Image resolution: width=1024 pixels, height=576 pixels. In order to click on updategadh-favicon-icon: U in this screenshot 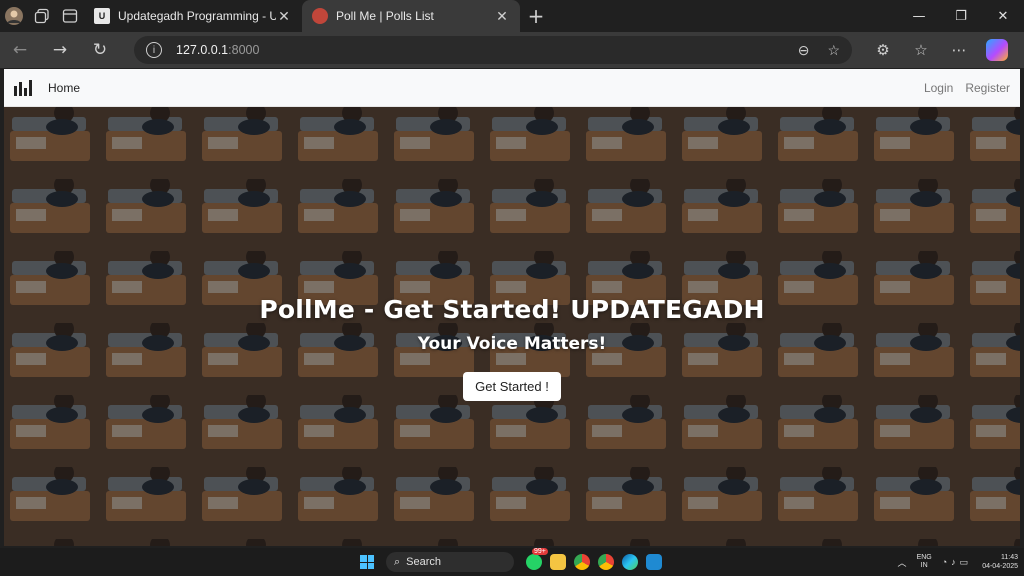, I will do `click(102, 16)`.